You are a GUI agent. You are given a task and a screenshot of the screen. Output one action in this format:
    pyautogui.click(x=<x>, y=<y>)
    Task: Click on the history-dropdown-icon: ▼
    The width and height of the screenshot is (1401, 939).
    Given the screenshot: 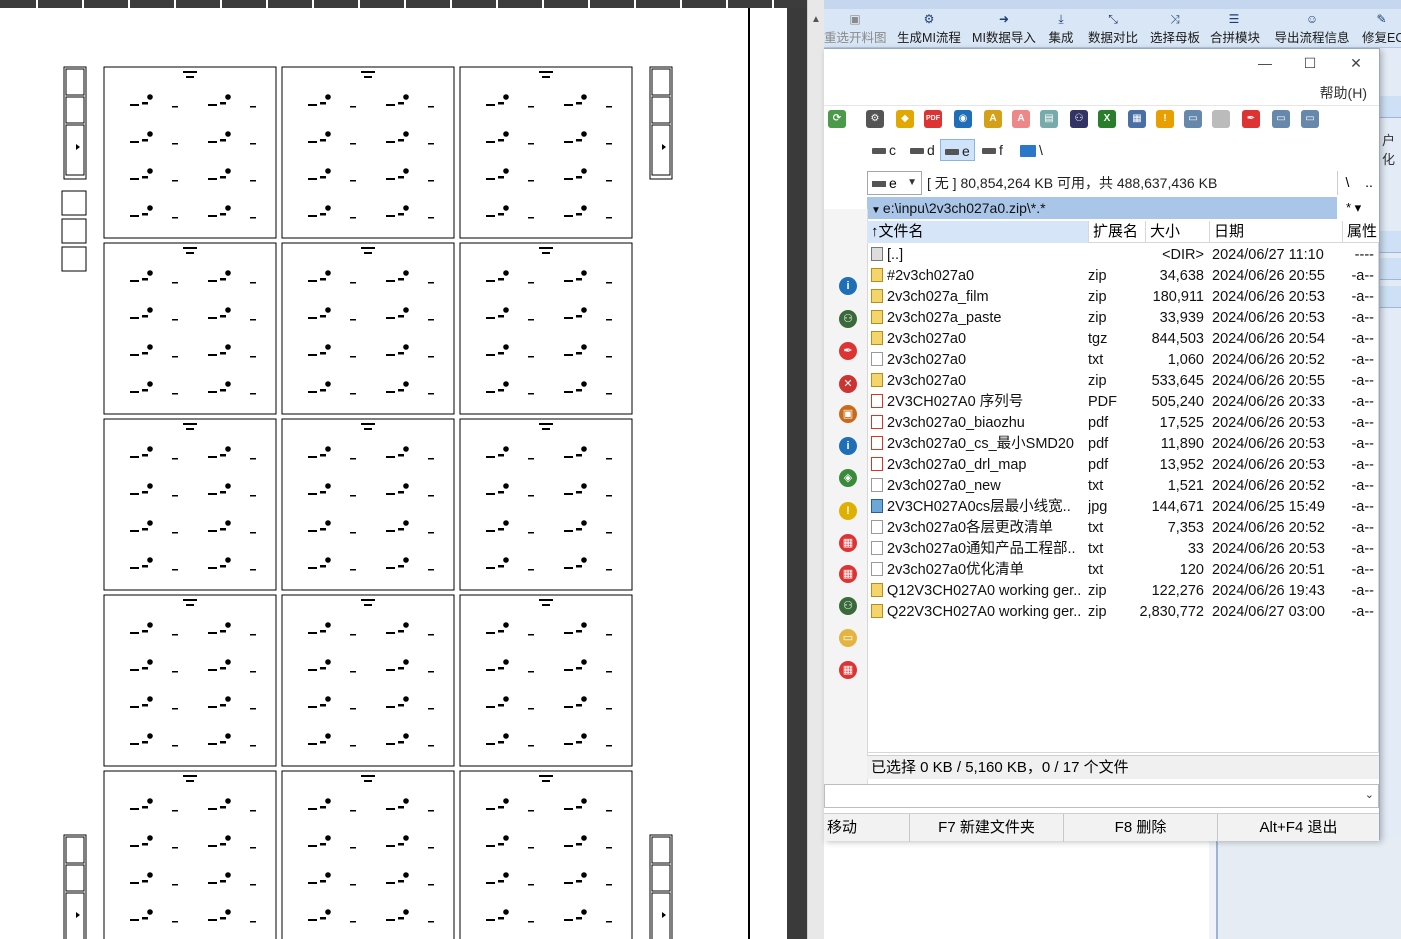 What is the action you would take?
    pyautogui.click(x=876, y=210)
    